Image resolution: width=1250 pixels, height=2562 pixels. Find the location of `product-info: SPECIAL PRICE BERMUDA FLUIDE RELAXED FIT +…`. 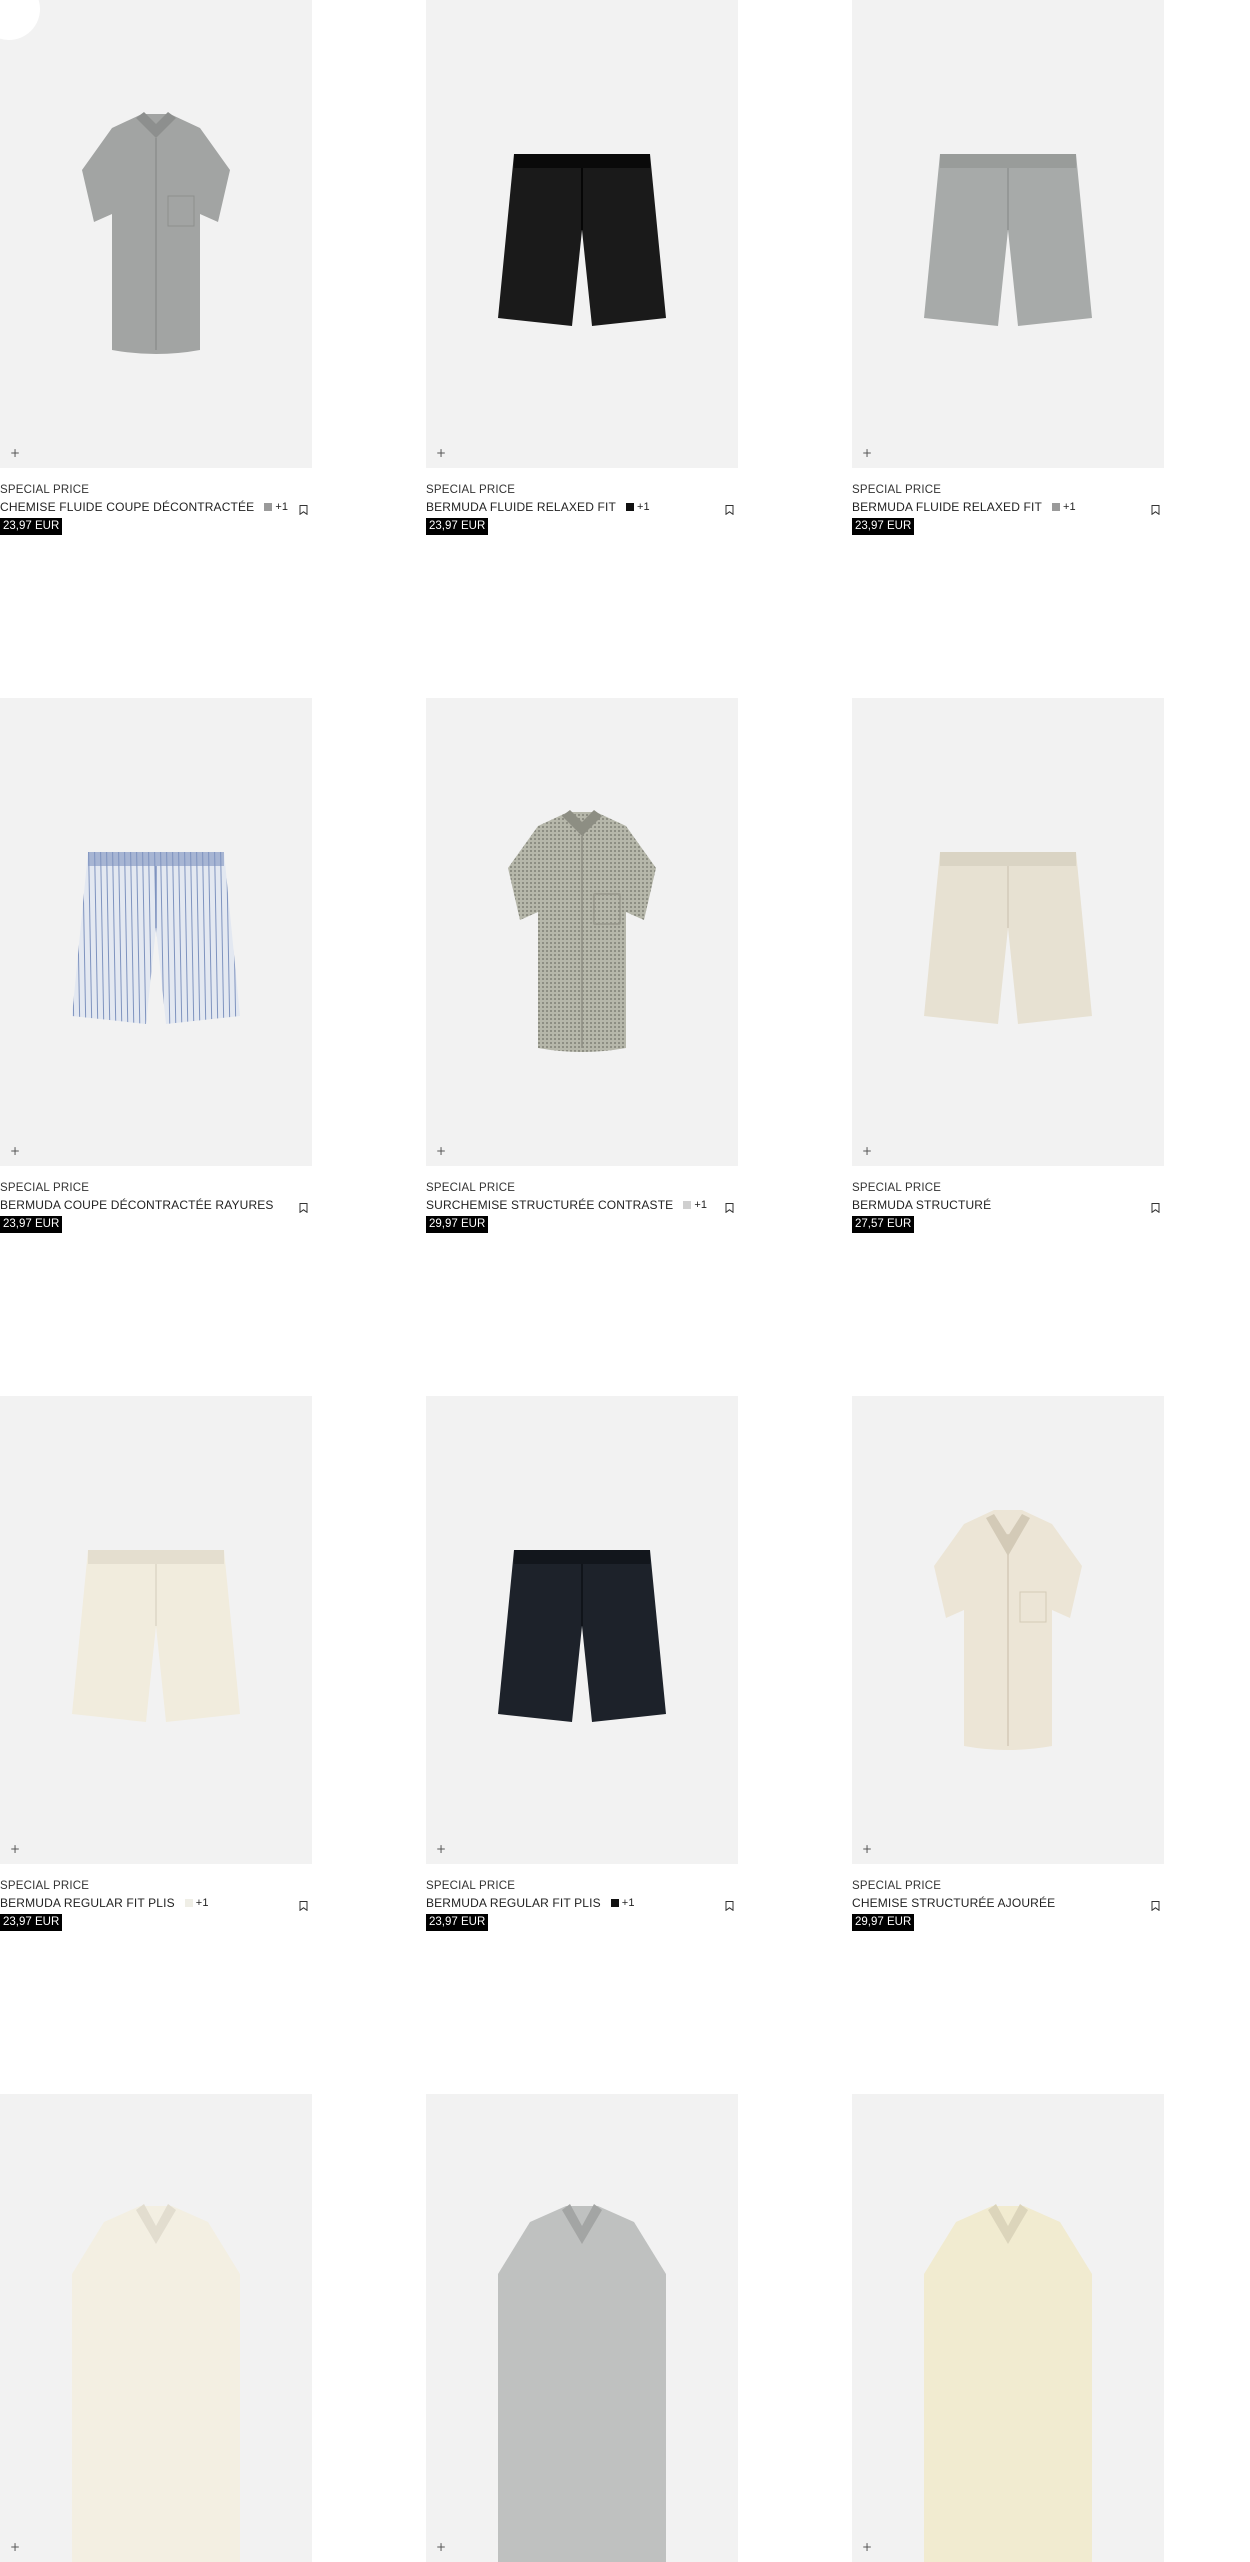

product-info: SPECIAL PRICE BERMUDA FLUIDE RELAXED FIT +… is located at coordinates (1008, 508).